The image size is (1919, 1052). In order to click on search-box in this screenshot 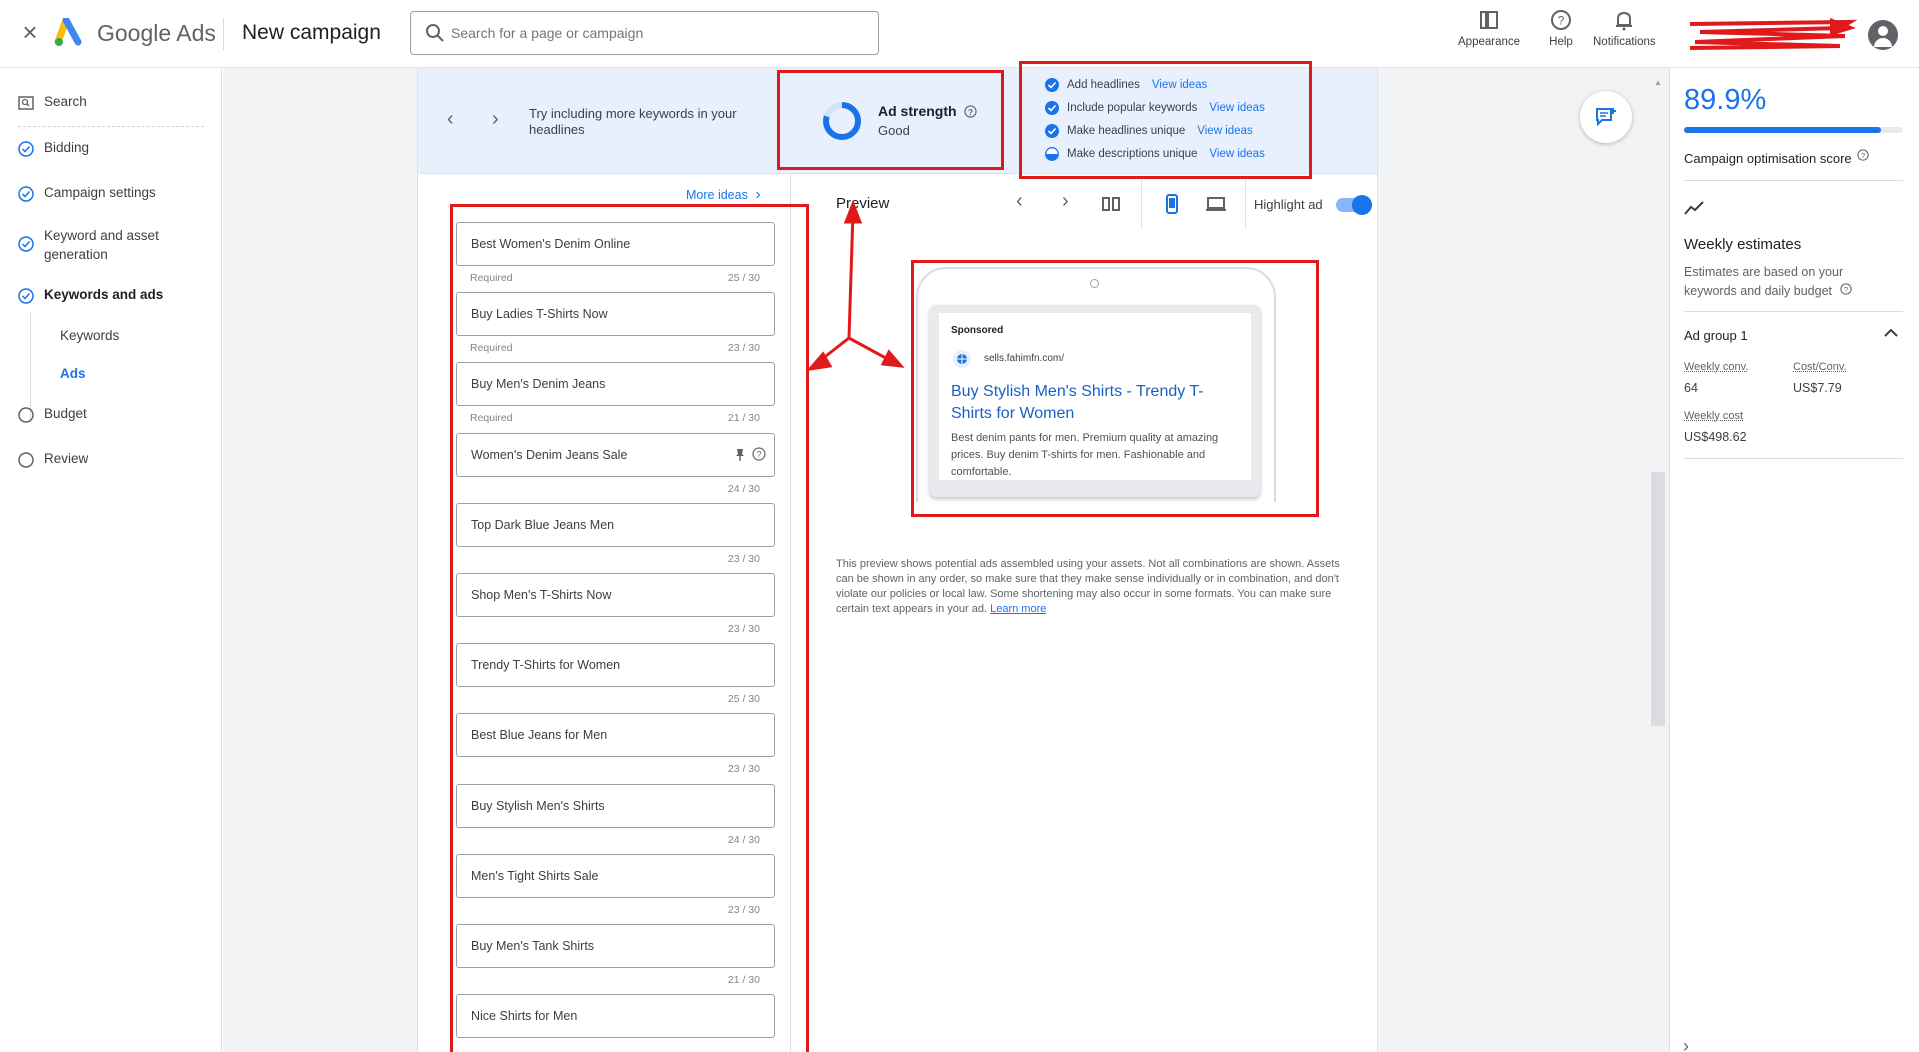, I will do `click(644, 33)`.